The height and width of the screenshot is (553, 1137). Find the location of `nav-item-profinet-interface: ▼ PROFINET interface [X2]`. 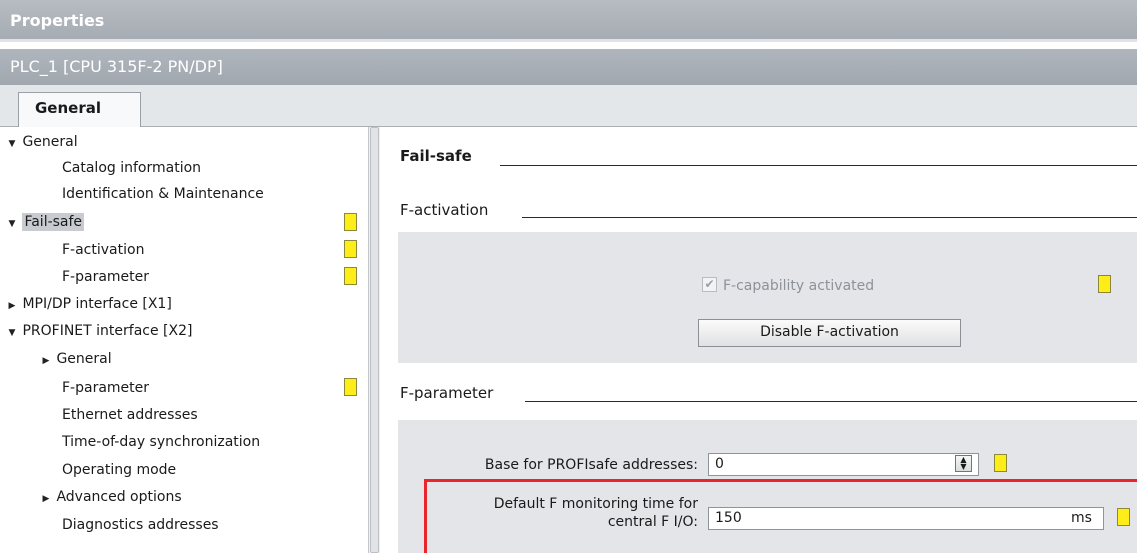

nav-item-profinet-interface: ▼ PROFINET interface [X2] is located at coordinates (182, 332).